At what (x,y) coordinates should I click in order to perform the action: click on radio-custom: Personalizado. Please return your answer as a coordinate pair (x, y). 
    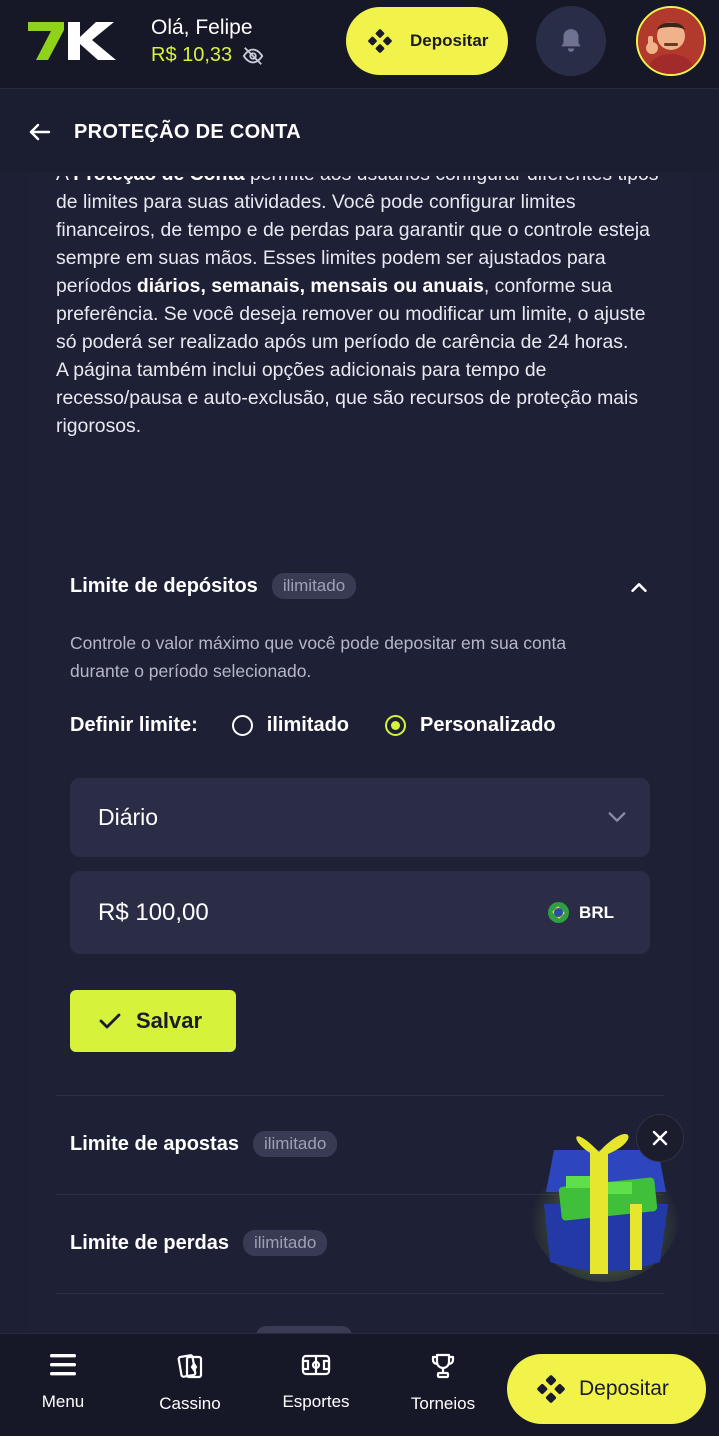
    Looking at the image, I should click on (470, 725).